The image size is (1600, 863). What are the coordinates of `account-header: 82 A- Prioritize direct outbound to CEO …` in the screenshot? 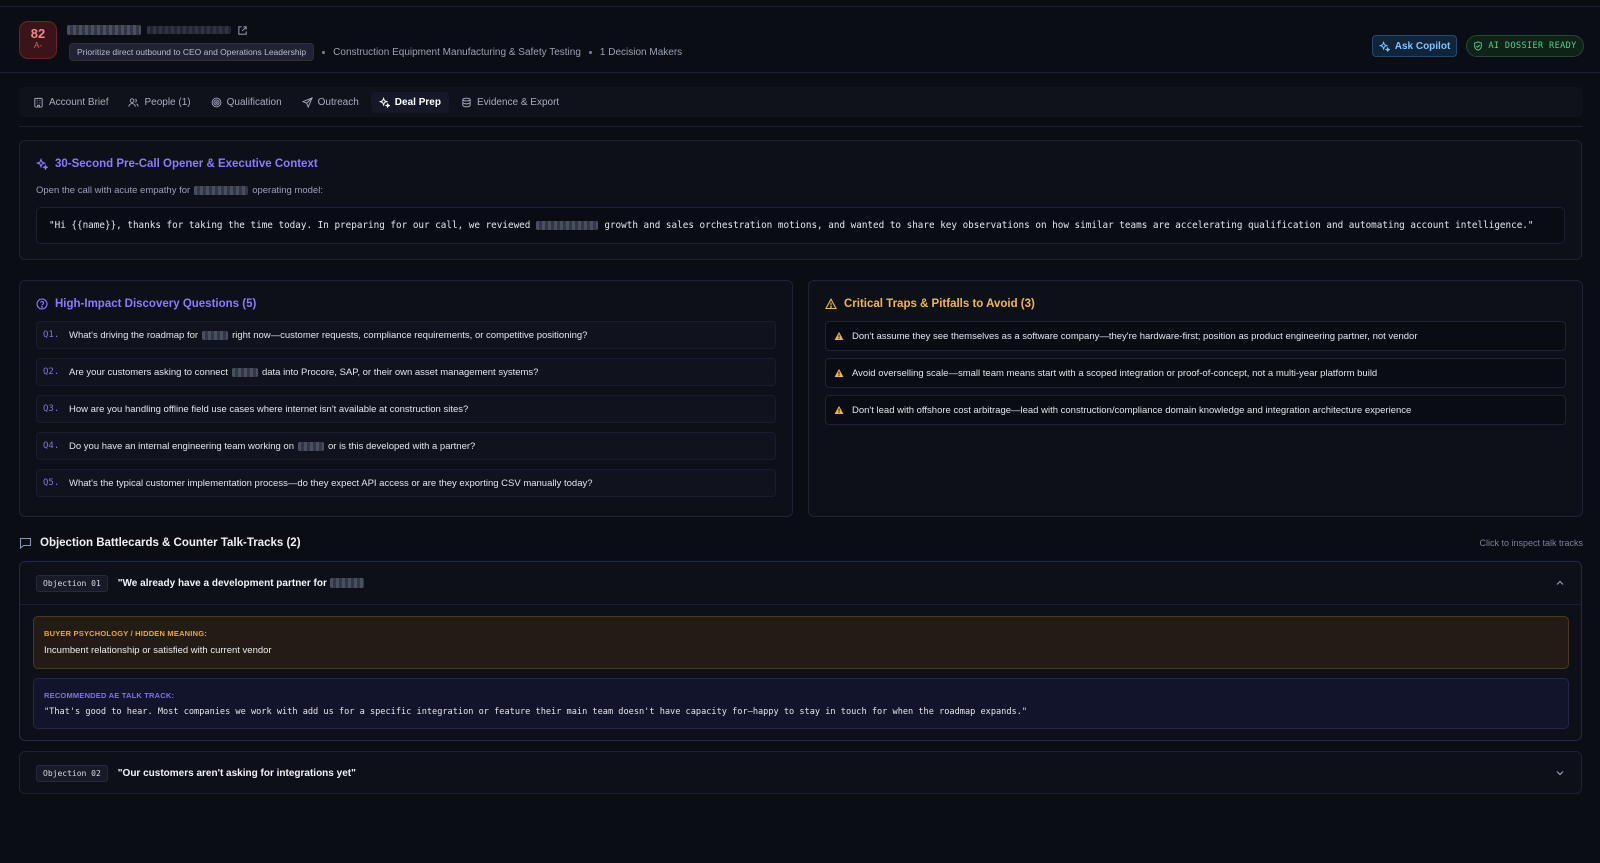 It's located at (800, 40).